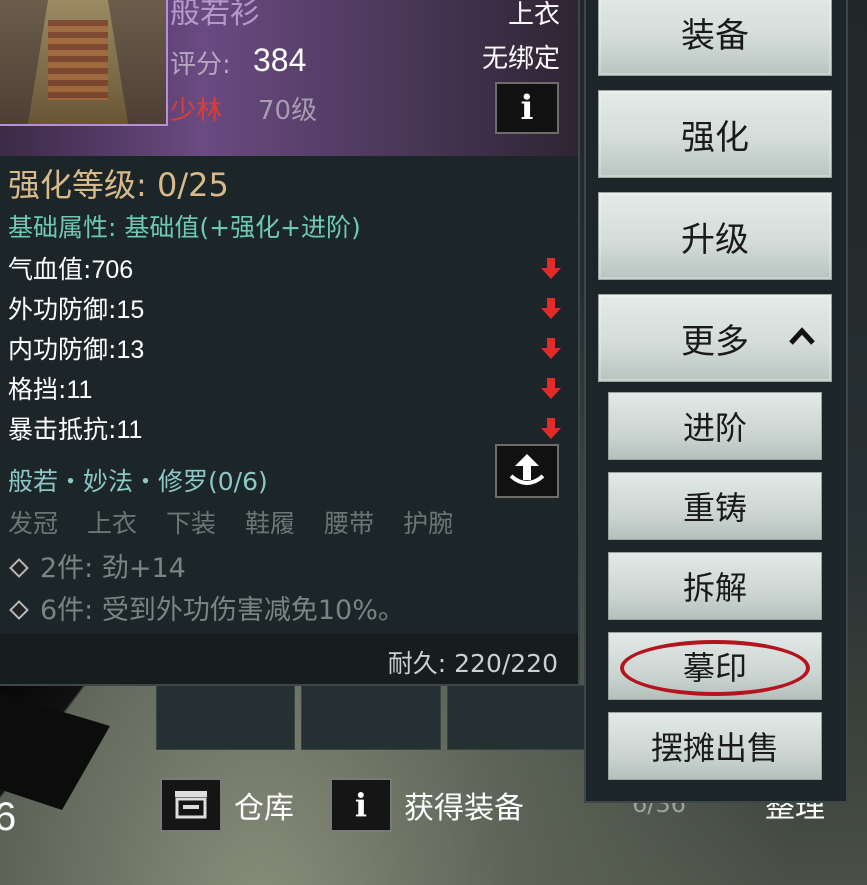 The width and height of the screenshot is (867, 885). I want to click on attribute-label: 格挡:, so click(37, 389).